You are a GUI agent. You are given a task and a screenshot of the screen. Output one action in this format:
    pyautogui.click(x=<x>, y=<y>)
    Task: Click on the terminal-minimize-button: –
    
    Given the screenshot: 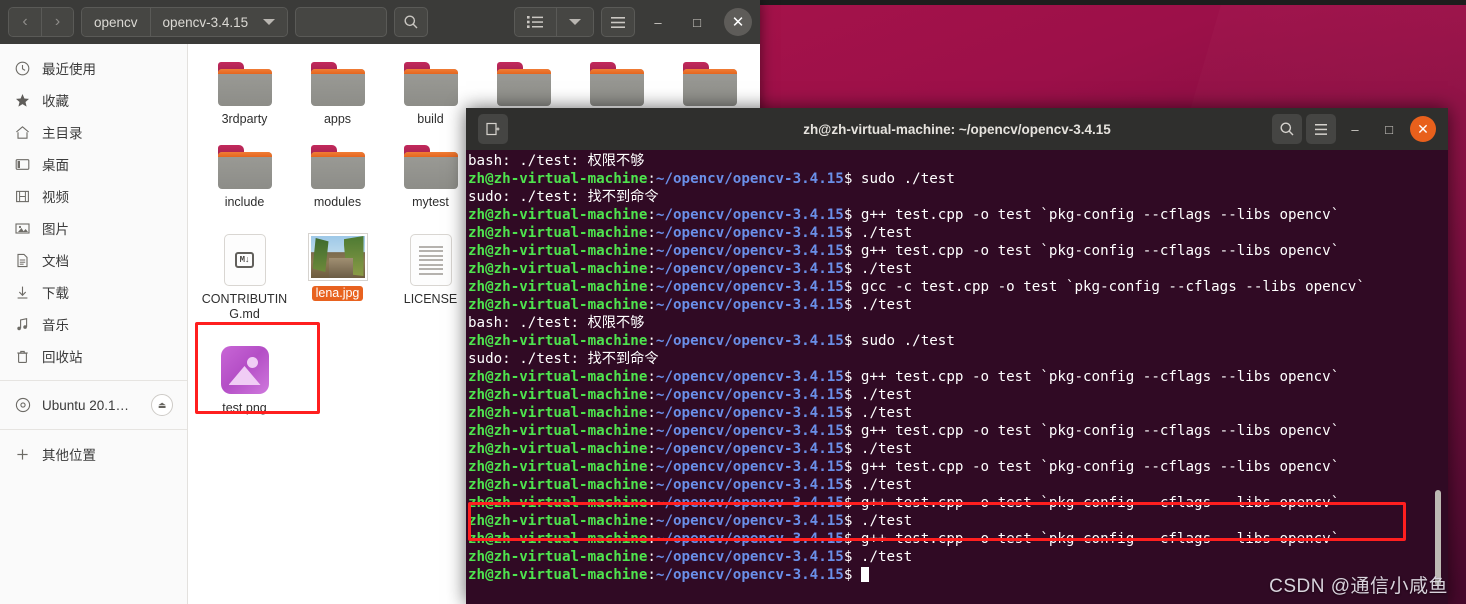 What is the action you would take?
    pyautogui.click(x=1355, y=129)
    